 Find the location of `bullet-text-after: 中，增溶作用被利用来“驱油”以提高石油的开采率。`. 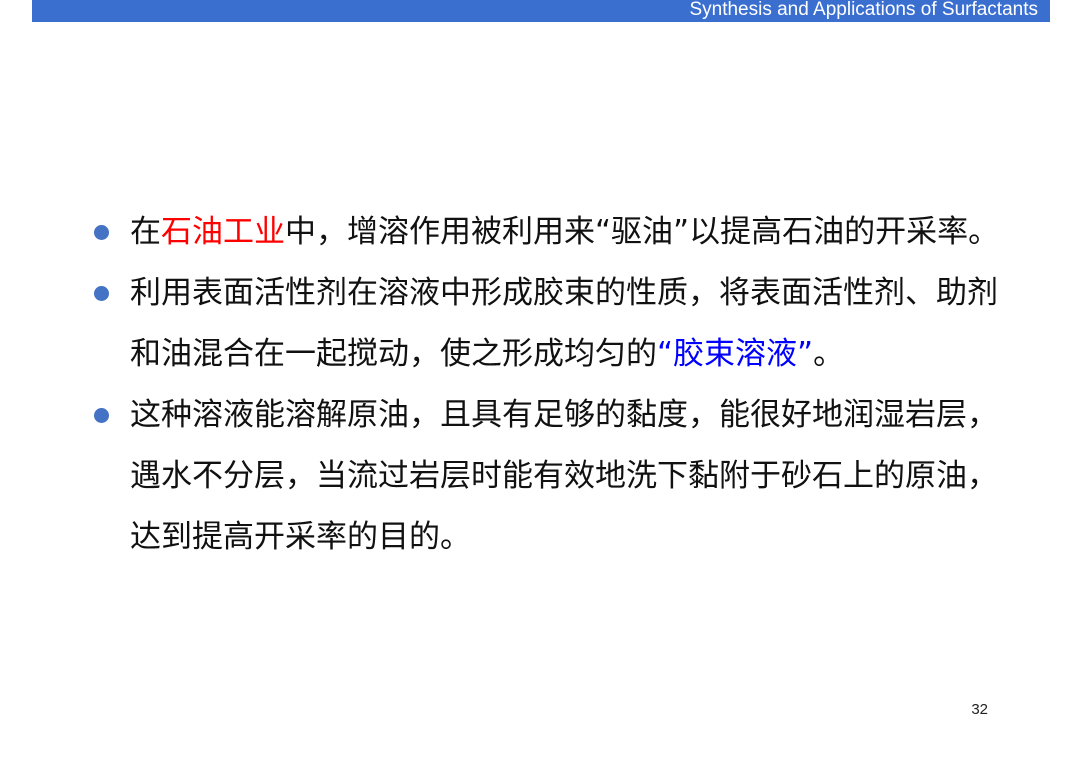

bullet-text-after: 中，增溶作用被利用来“驱油”以提高石油的开采率。 is located at coordinates (642, 232).